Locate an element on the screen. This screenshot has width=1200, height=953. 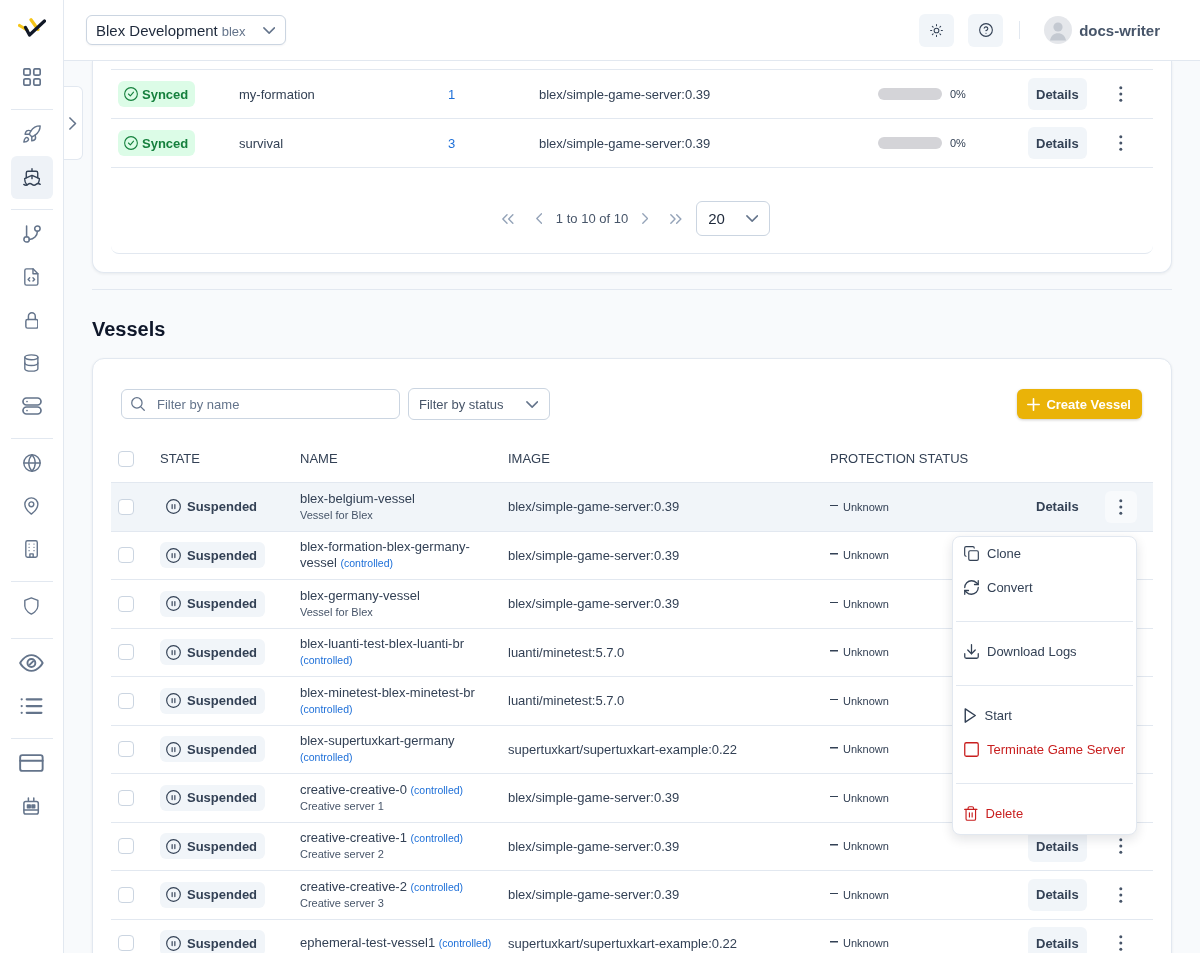
more-options-button is located at coordinates (1121, 506).